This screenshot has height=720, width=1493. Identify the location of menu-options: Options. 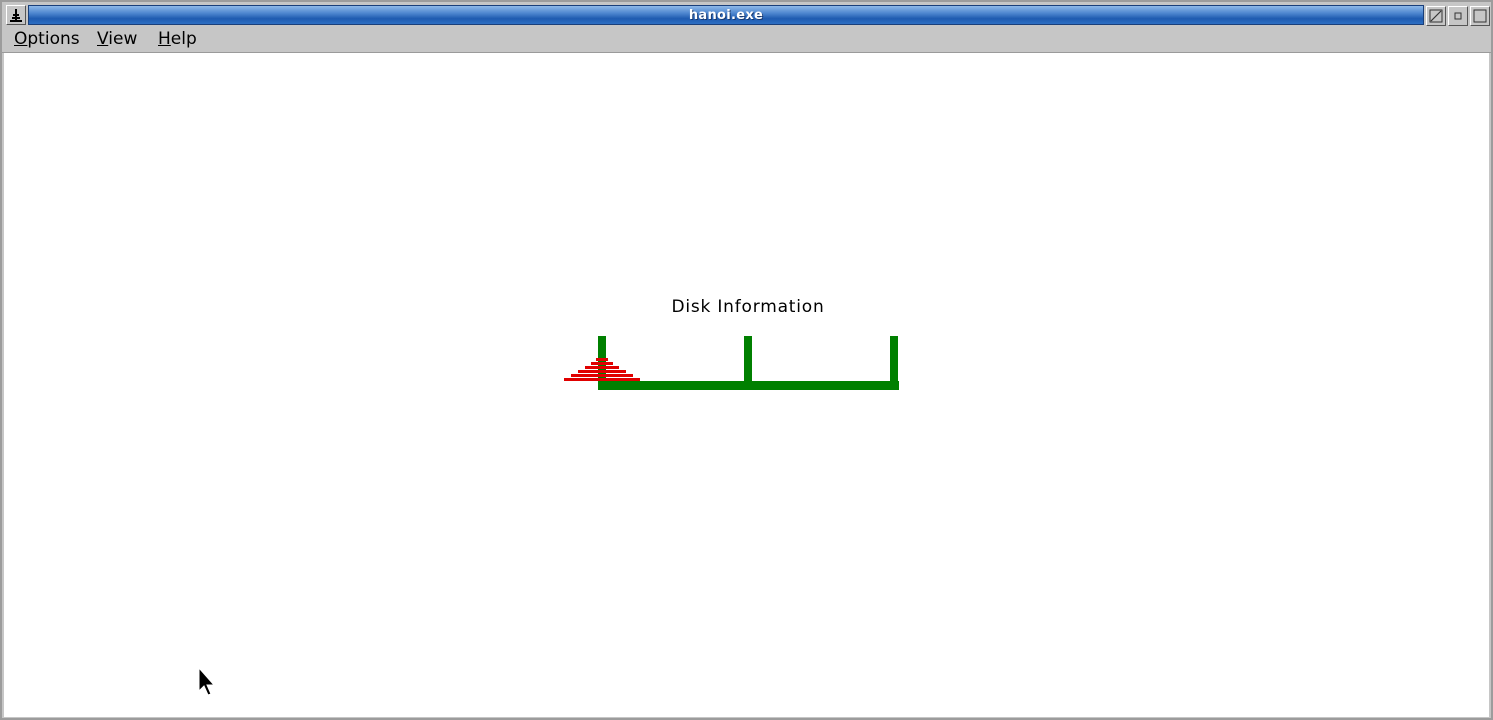
(47, 39).